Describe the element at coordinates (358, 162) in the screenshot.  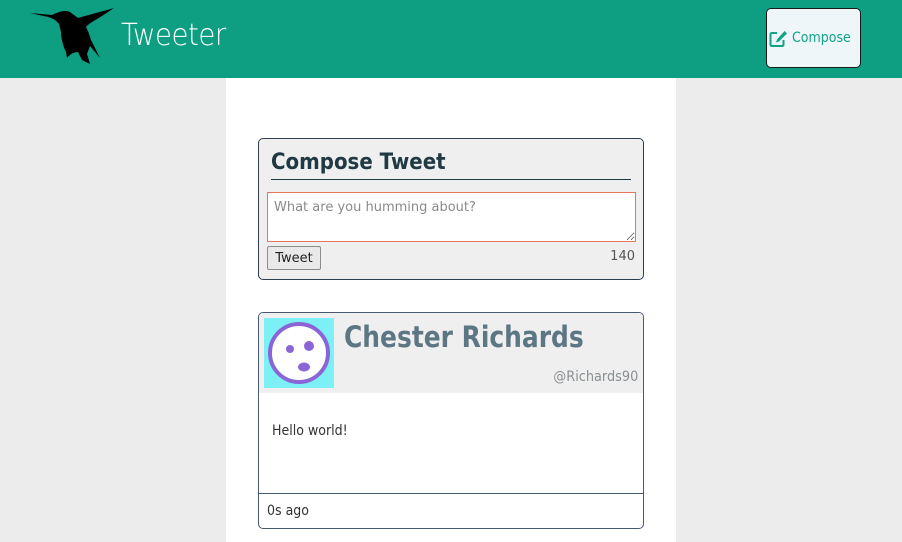
I see `compose-tweet-title: Compose Tweet` at that location.